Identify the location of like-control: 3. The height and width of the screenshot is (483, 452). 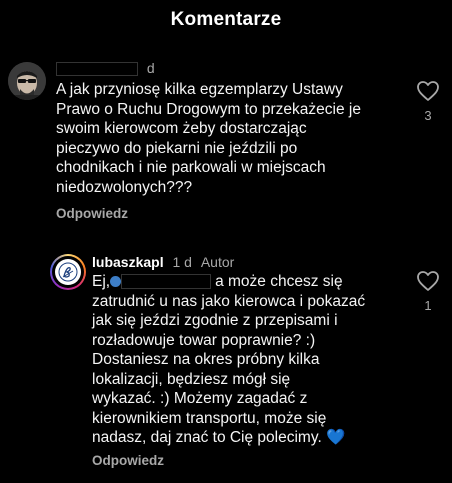
(428, 101).